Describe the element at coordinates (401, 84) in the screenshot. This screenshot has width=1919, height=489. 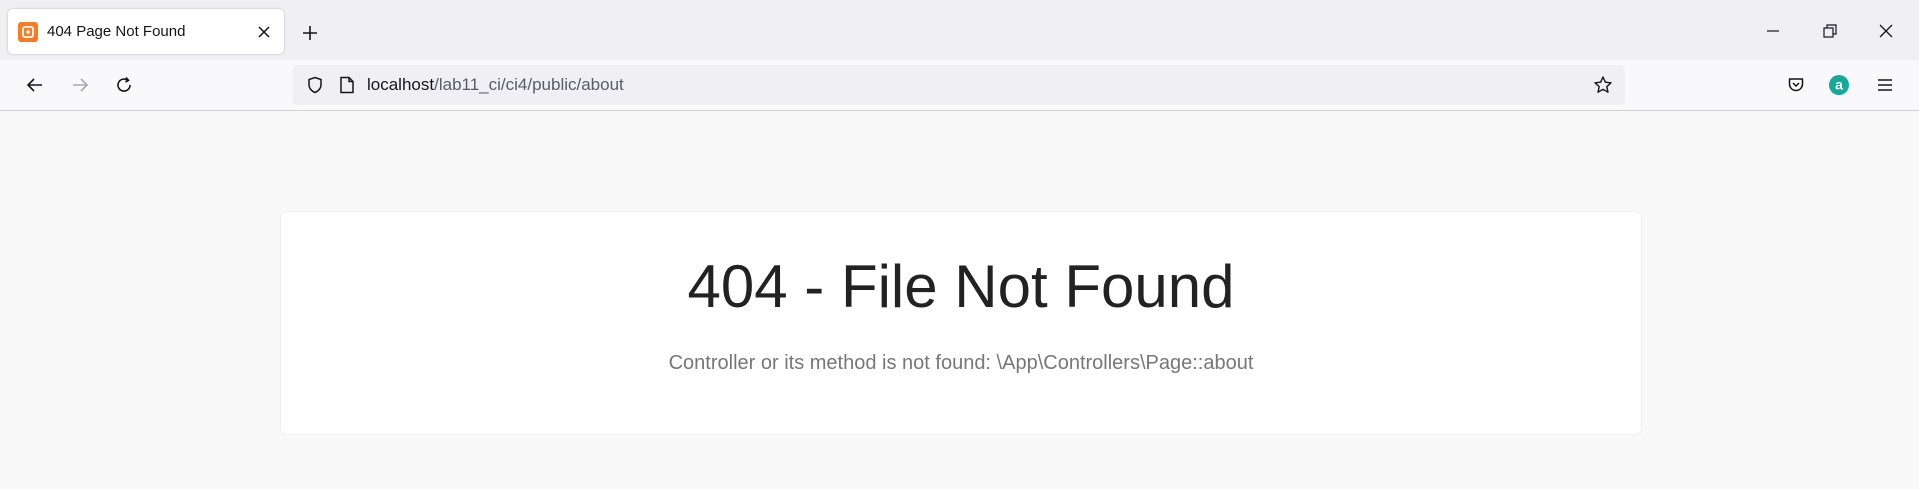
I see `url-host: localhost` at that location.